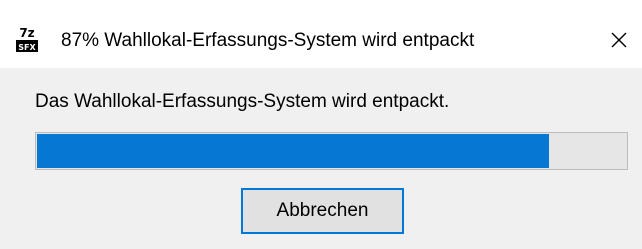  I want to click on close-button, so click(619, 40).